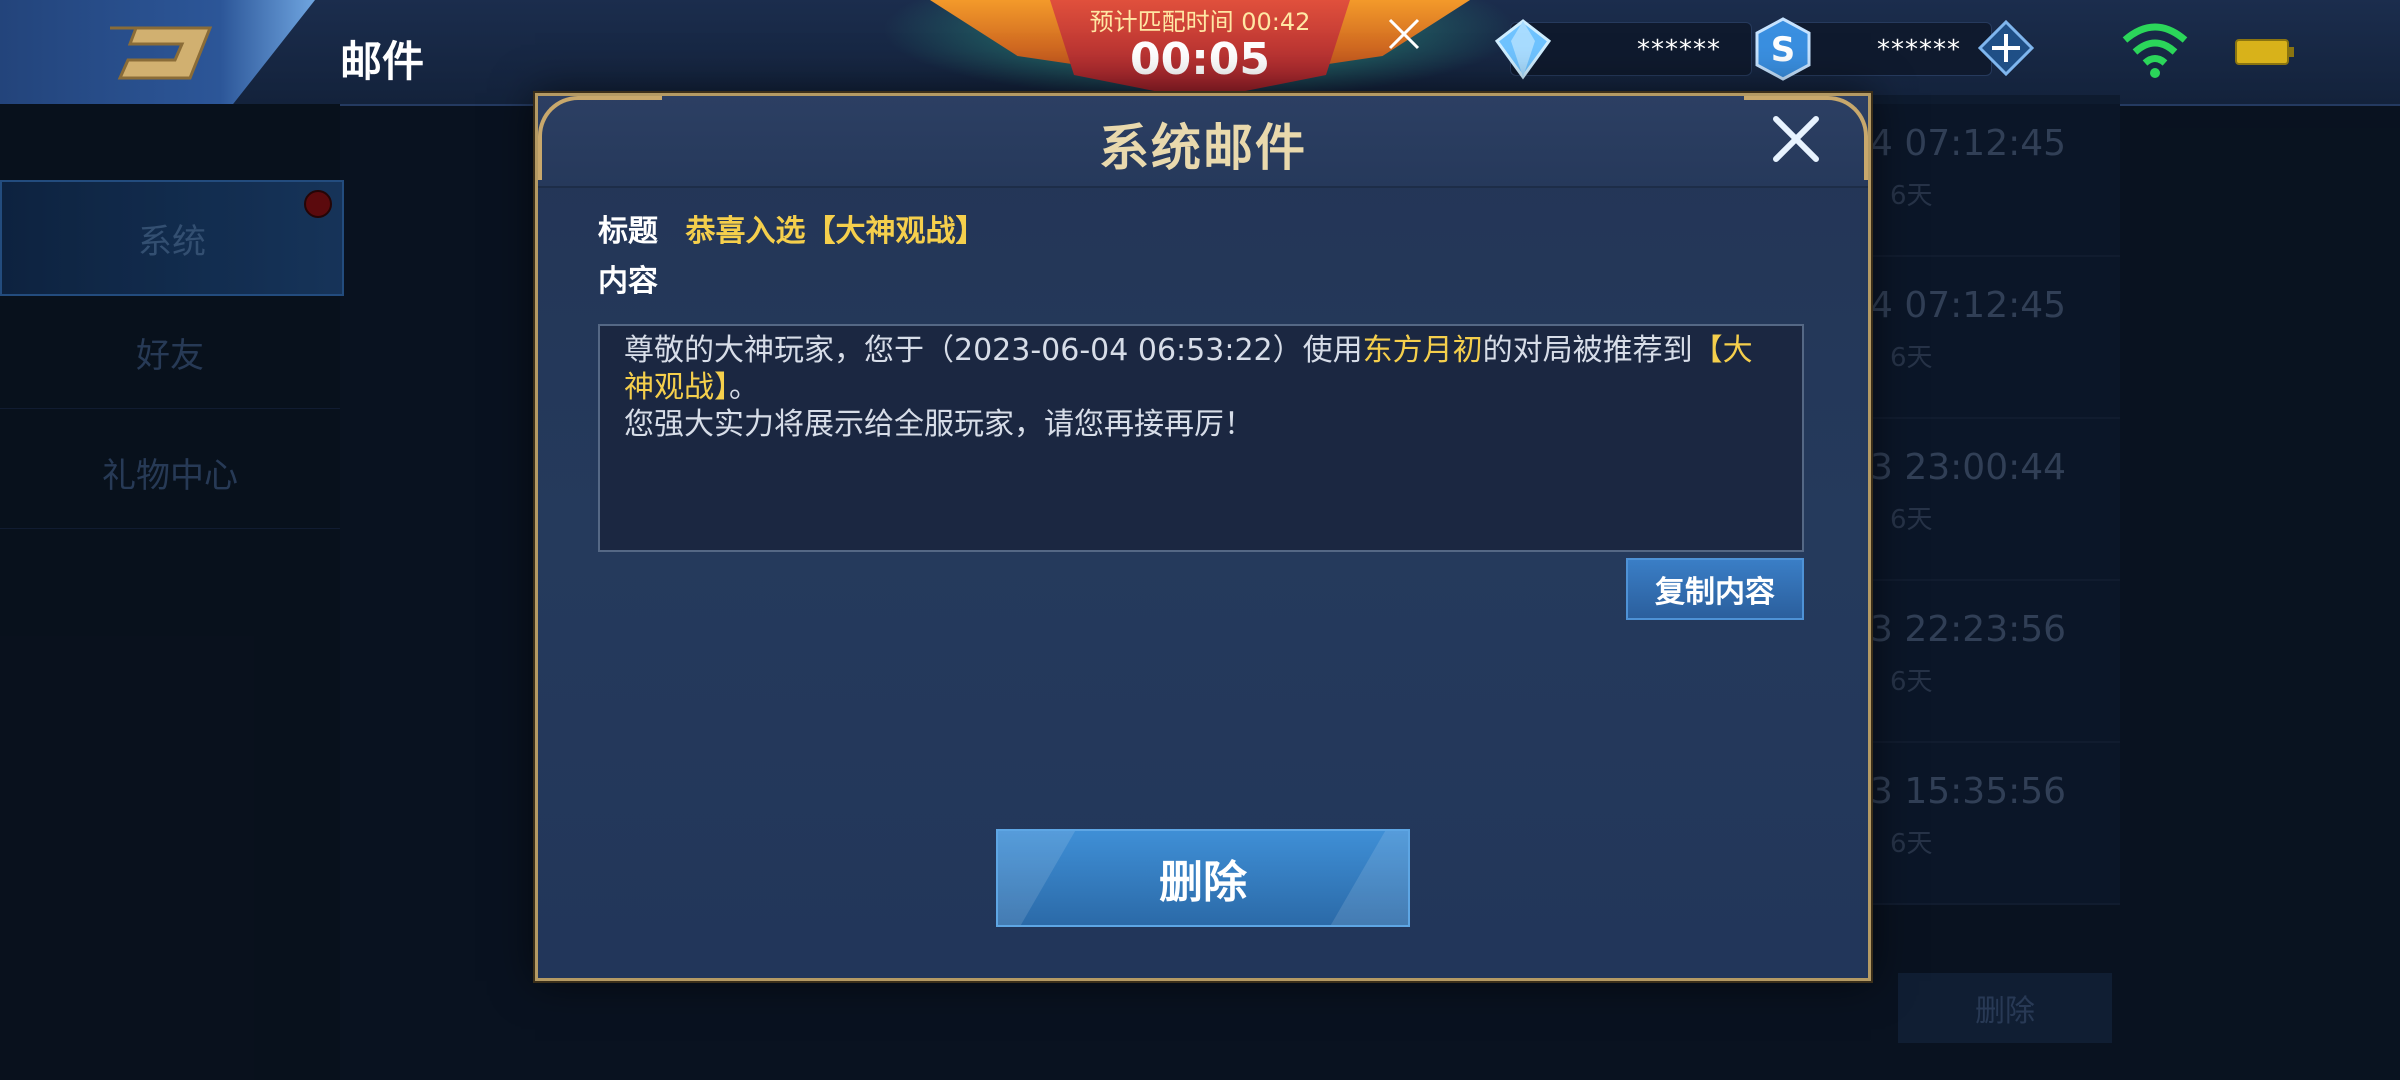 The image size is (2400, 1080). What do you see at coordinates (1422, 350) in the screenshot?
I see `hero-name: 东方月初` at bounding box center [1422, 350].